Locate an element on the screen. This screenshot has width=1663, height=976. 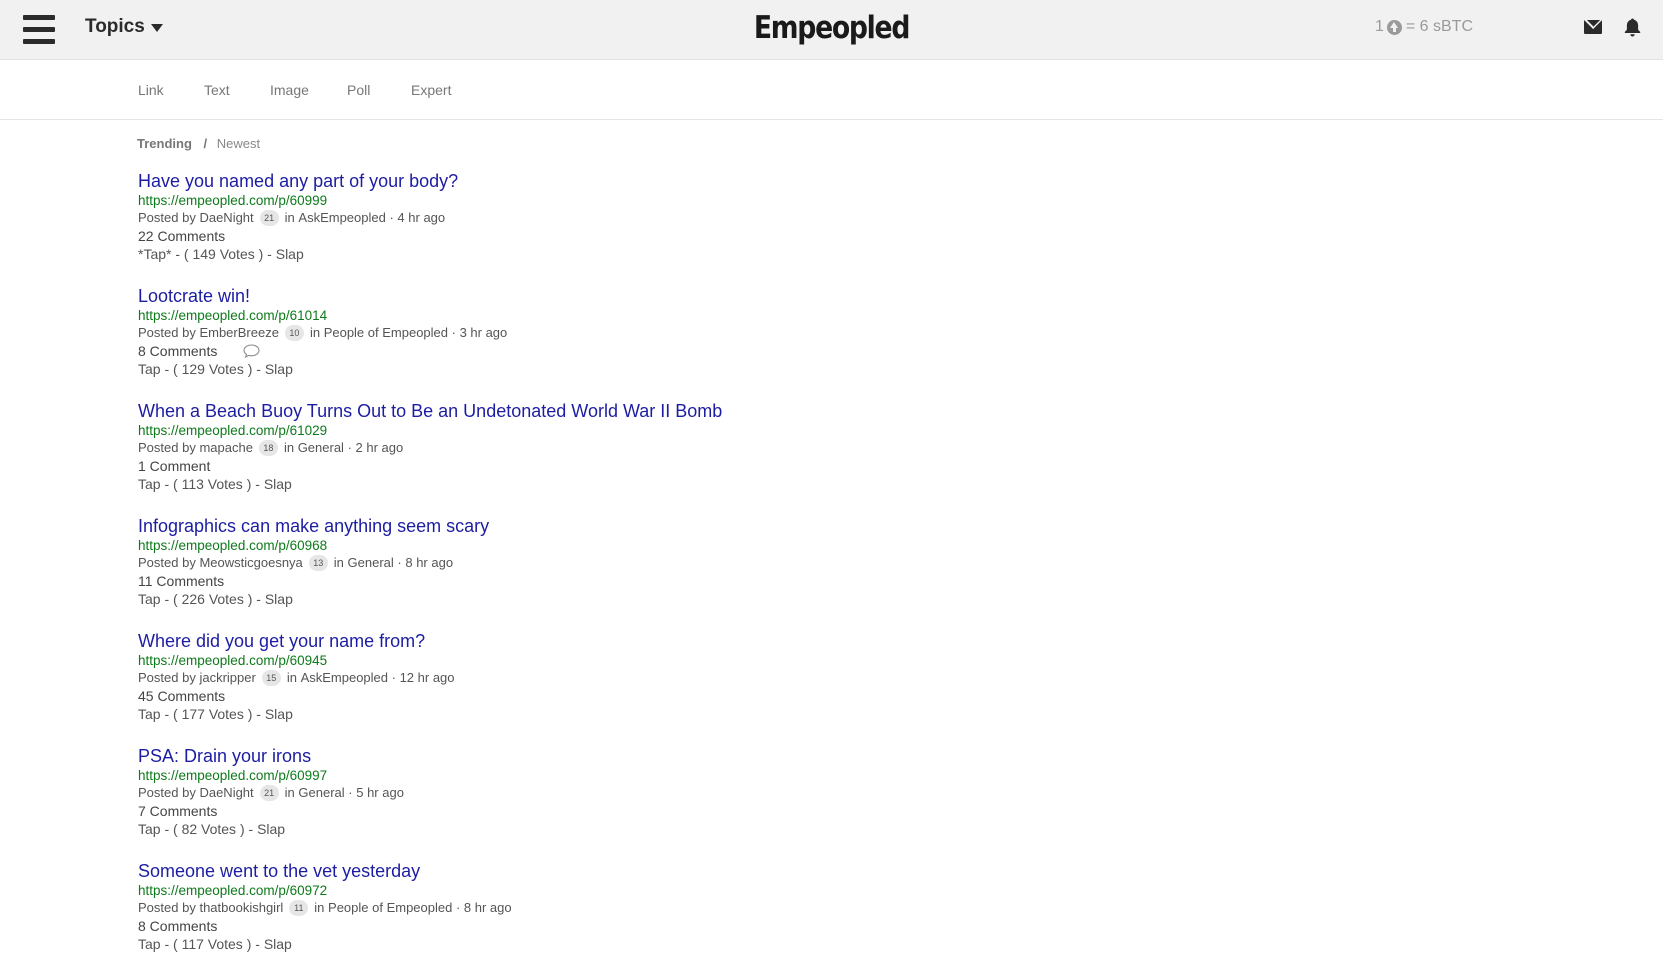
vote-count: - ( 149 Votes ) - is located at coordinates (223, 254).